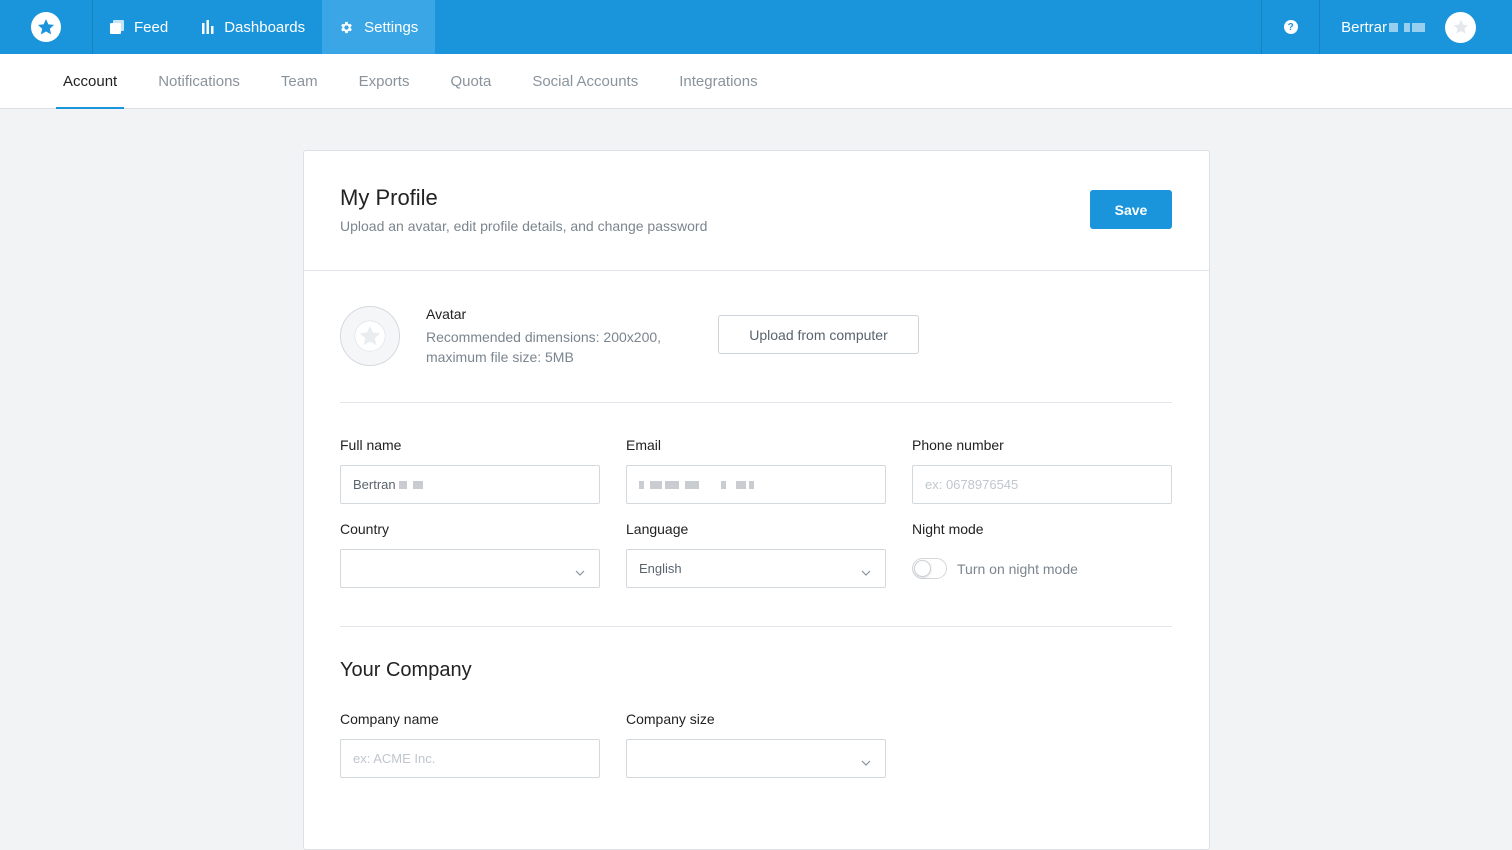  I want to click on nav-settings: Settings, so click(379, 27).